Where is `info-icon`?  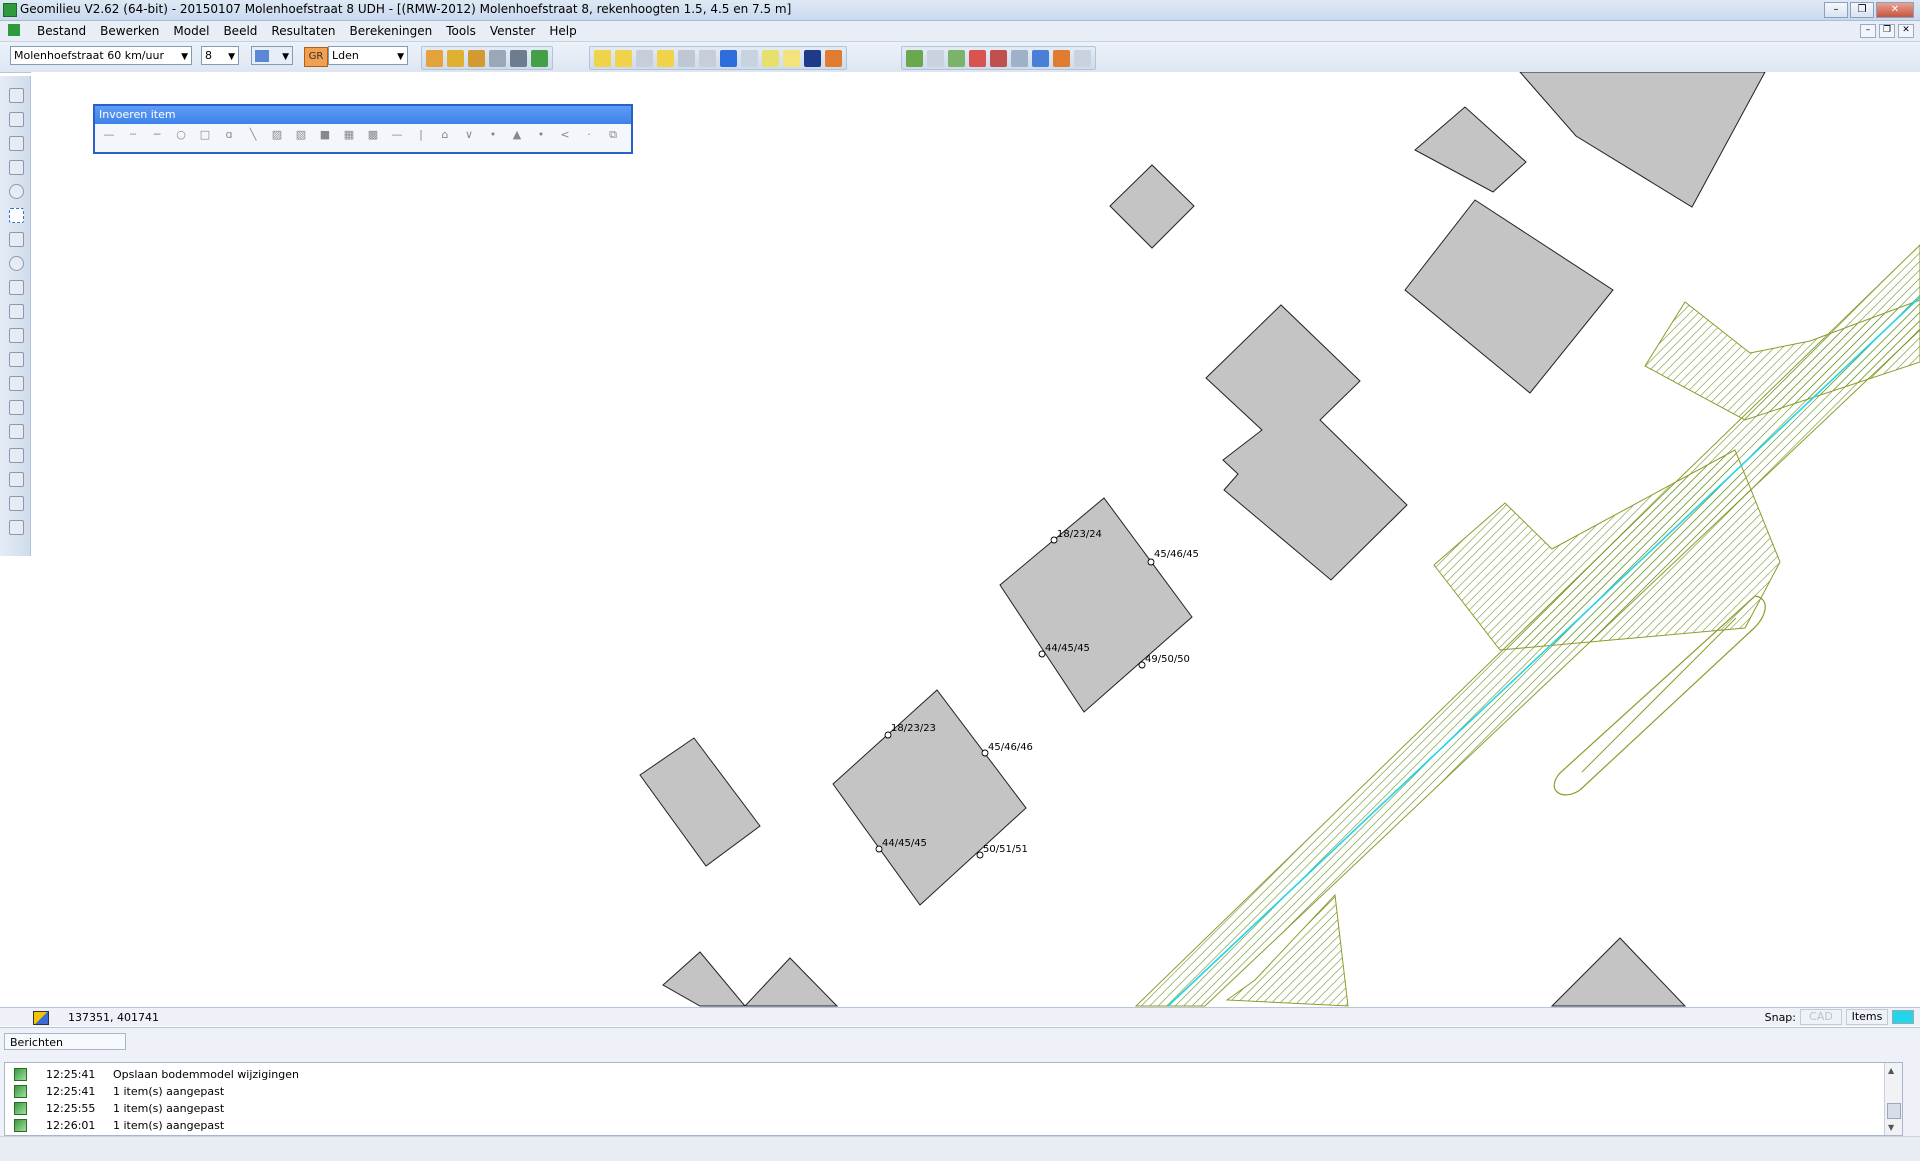 info-icon is located at coordinates (728, 58).